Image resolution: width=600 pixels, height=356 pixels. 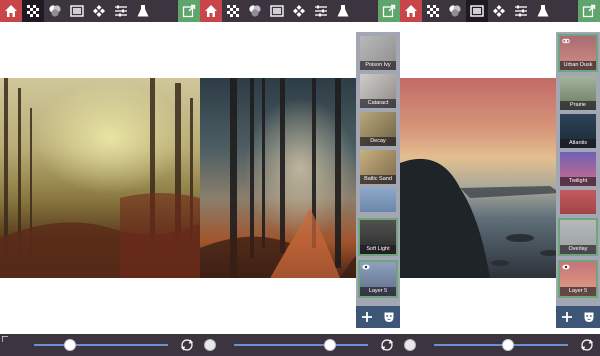 What do you see at coordinates (578, 93) in the screenshot?
I see `layer-thumb-prairie: Prairie` at bounding box center [578, 93].